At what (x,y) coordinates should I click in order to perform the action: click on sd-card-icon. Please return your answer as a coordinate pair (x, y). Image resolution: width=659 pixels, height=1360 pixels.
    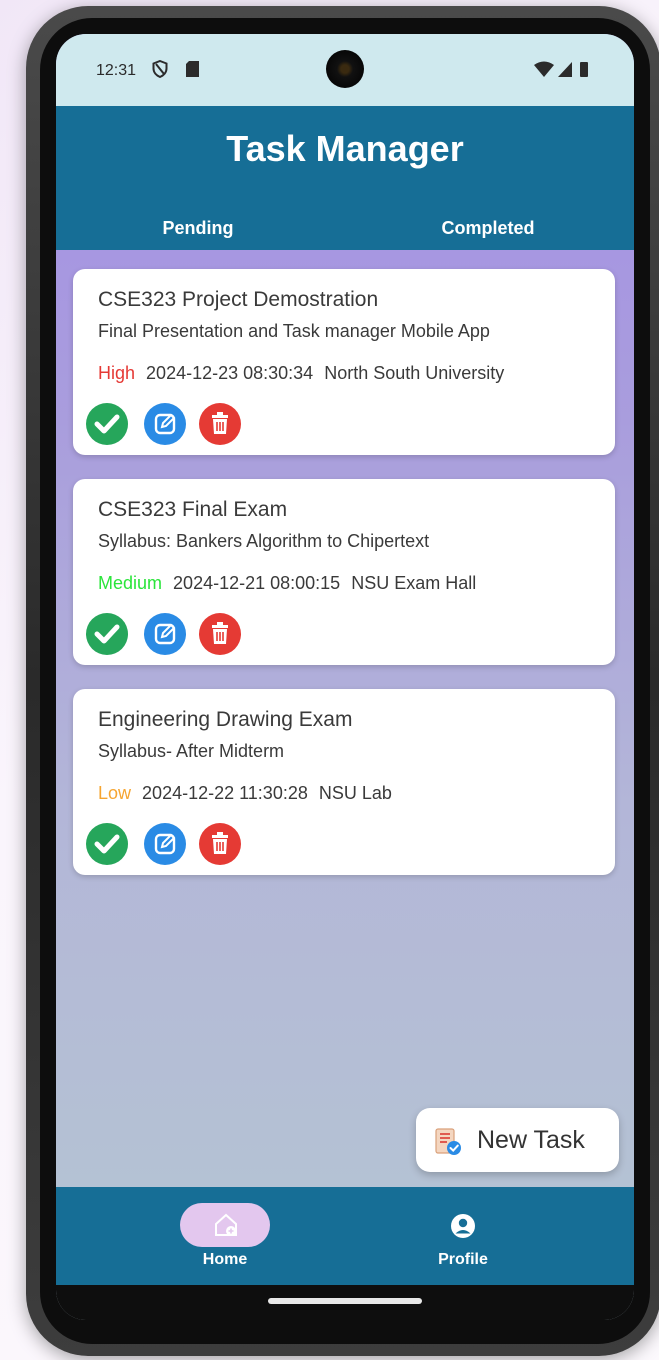
    Looking at the image, I should click on (192, 69).